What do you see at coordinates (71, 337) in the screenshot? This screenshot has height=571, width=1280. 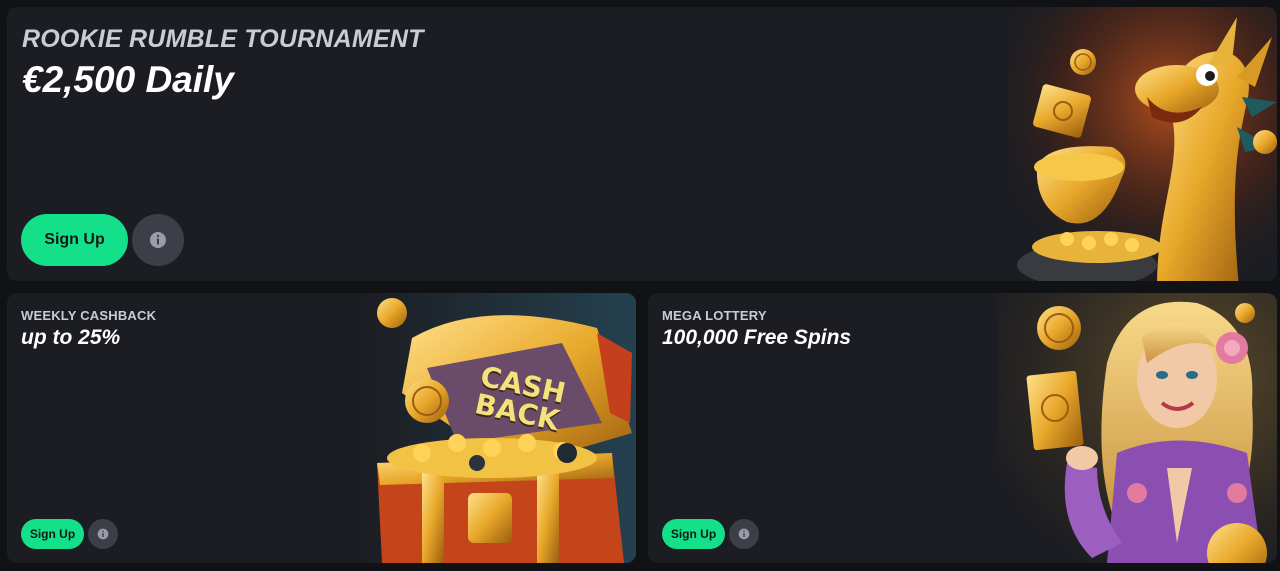 I see `promo-headline: up to 25%` at bounding box center [71, 337].